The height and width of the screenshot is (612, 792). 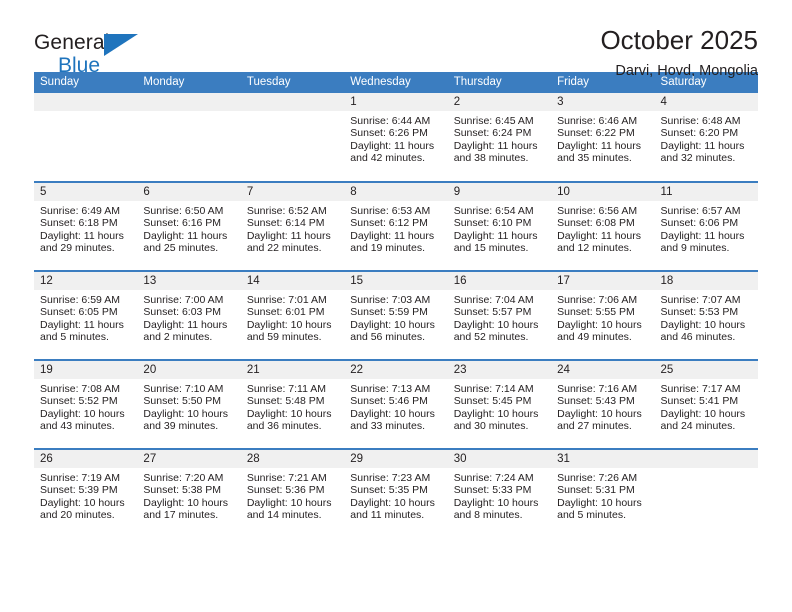 I want to click on day-number: 9, so click(x=499, y=192).